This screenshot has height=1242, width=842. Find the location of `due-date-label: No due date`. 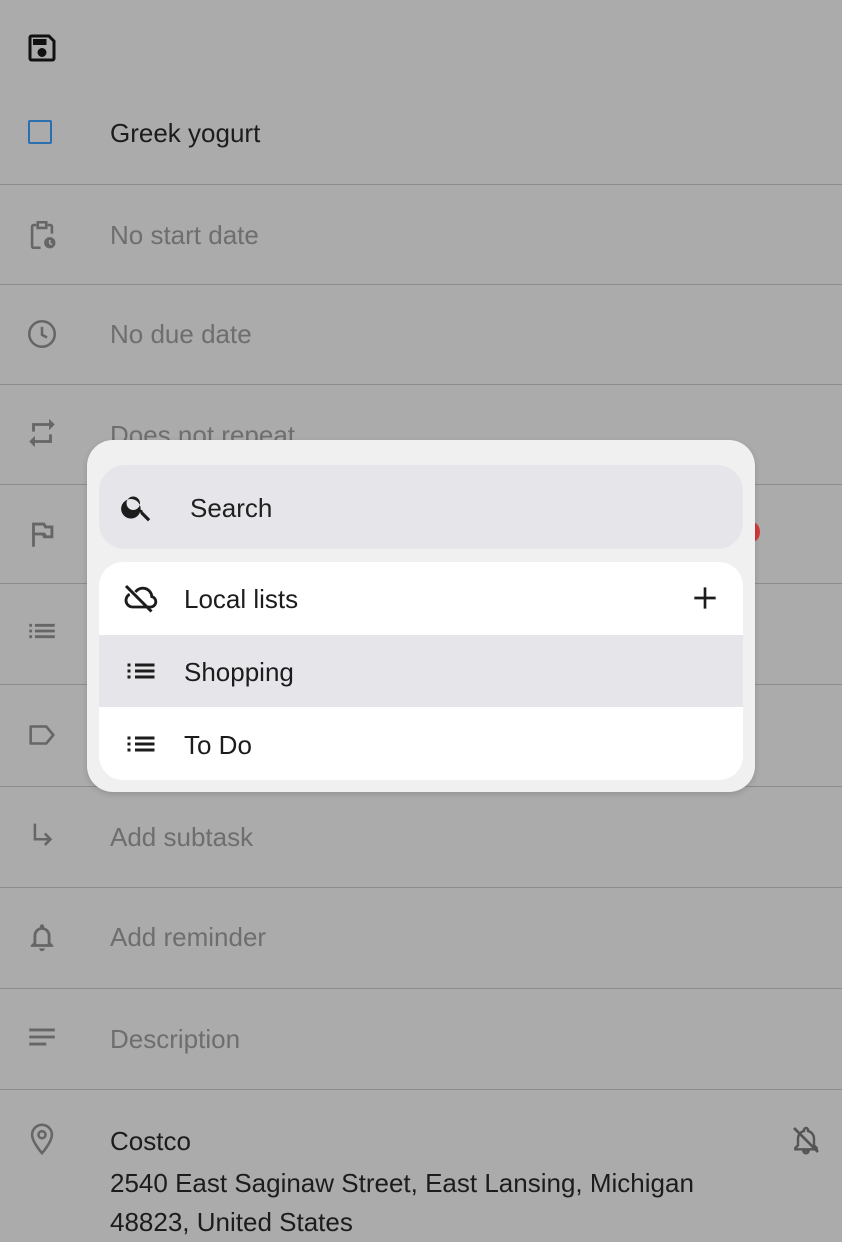

due-date-label: No due date is located at coordinates (181, 334).